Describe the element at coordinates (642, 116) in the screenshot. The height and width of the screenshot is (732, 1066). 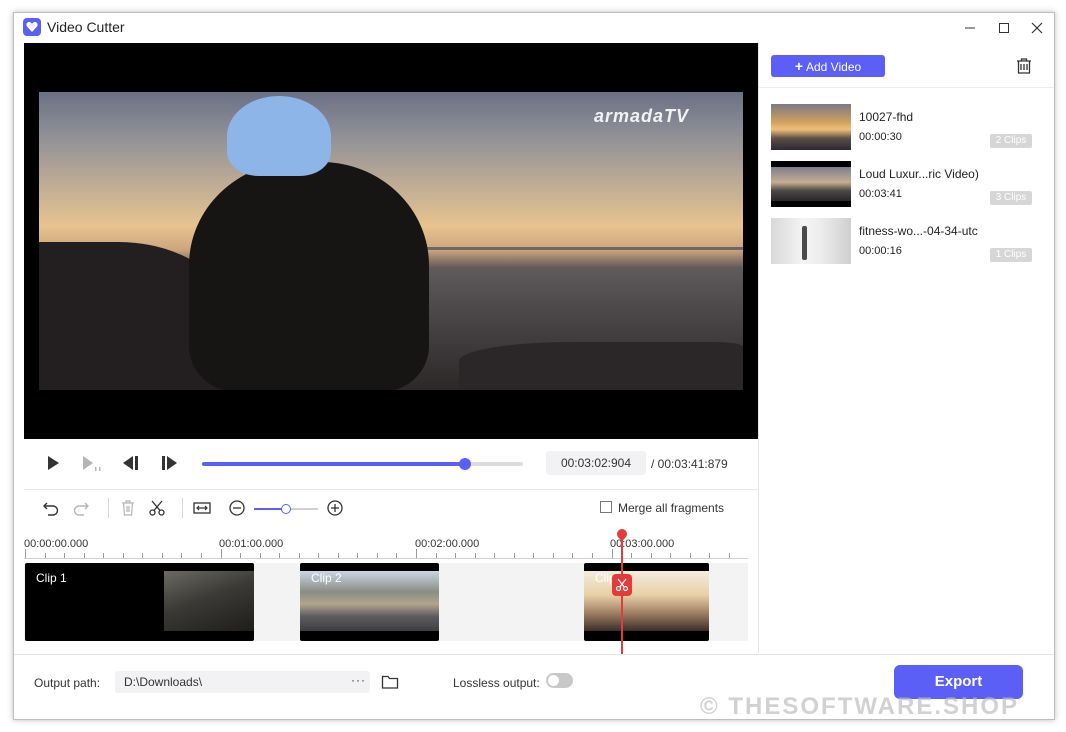
I see `video-watermark: armadaTV` at that location.